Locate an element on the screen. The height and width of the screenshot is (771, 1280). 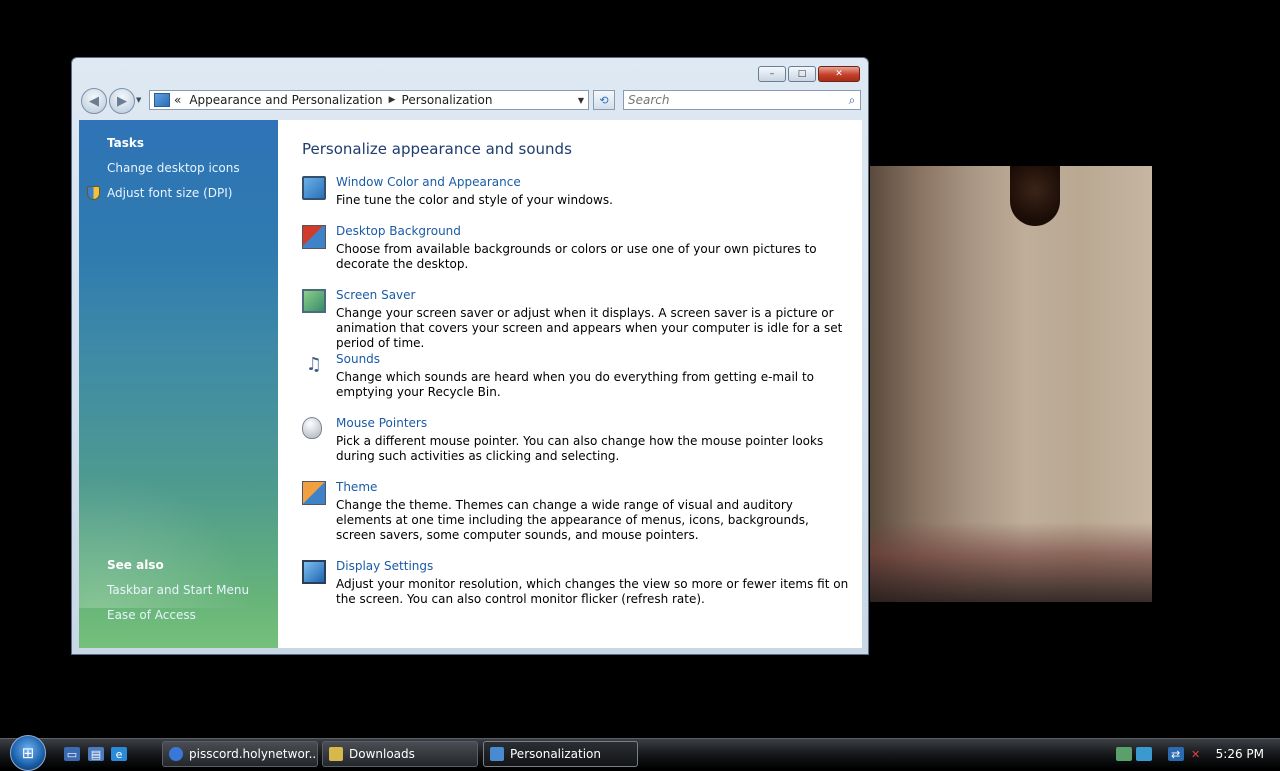
display-settings-icon is located at coordinates (314, 572).